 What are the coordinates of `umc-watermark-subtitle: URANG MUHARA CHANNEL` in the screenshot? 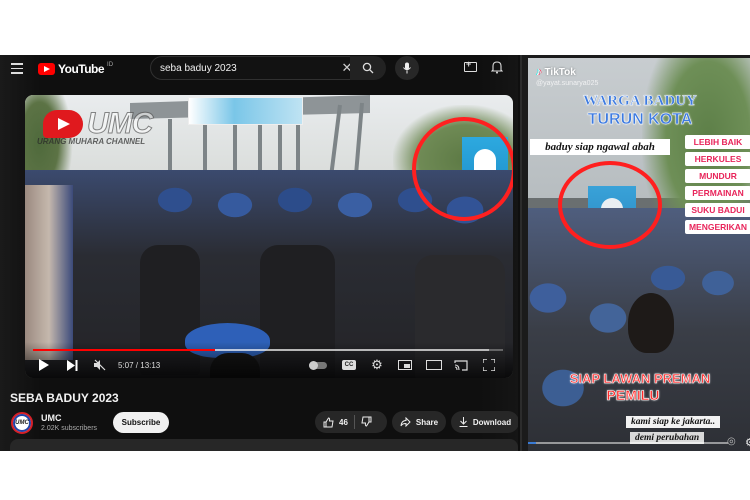 It's located at (91, 141).